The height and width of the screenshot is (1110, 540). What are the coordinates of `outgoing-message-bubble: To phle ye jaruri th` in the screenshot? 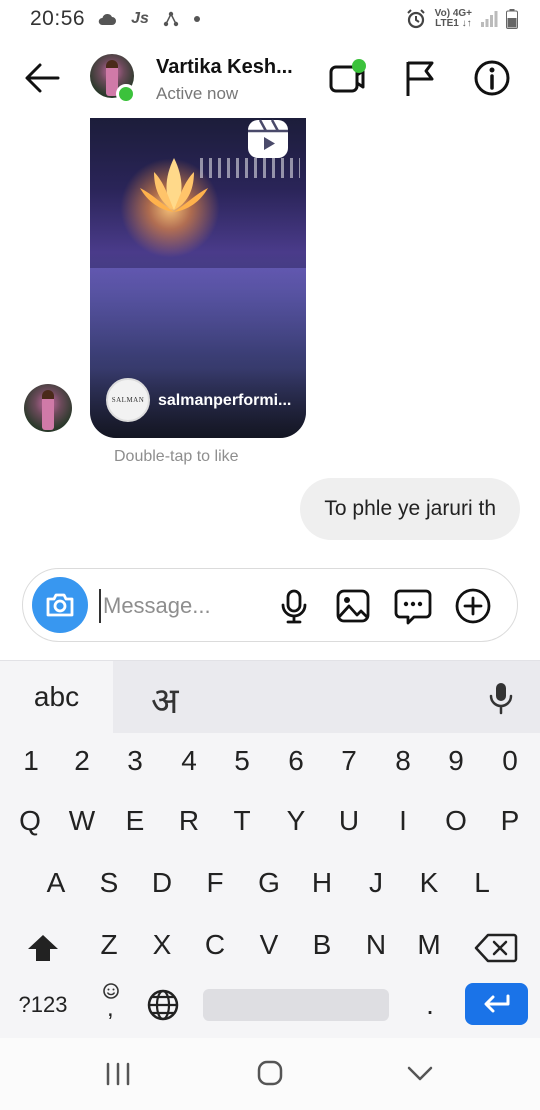 It's located at (410, 509).